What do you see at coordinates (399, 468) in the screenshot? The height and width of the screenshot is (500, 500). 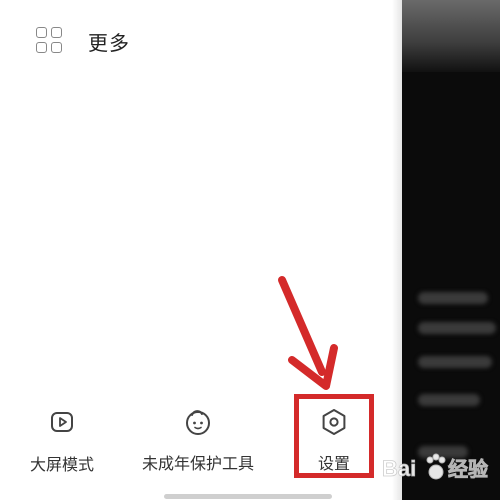 I see `watermark-latin: Bai` at bounding box center [399, 468].